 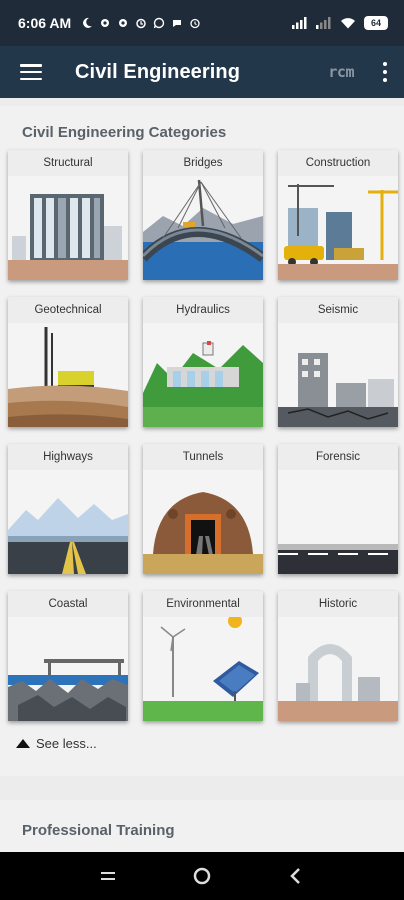 What do you see at coordinates (98, 830) in the screenshot?
I see `training-title: Professional Training` at bounding box center [98, 830].